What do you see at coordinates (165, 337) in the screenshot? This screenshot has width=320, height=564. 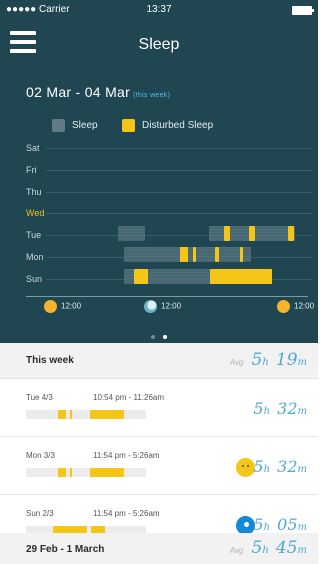 I see `page-dot-active` at bounding box center [165, 337].